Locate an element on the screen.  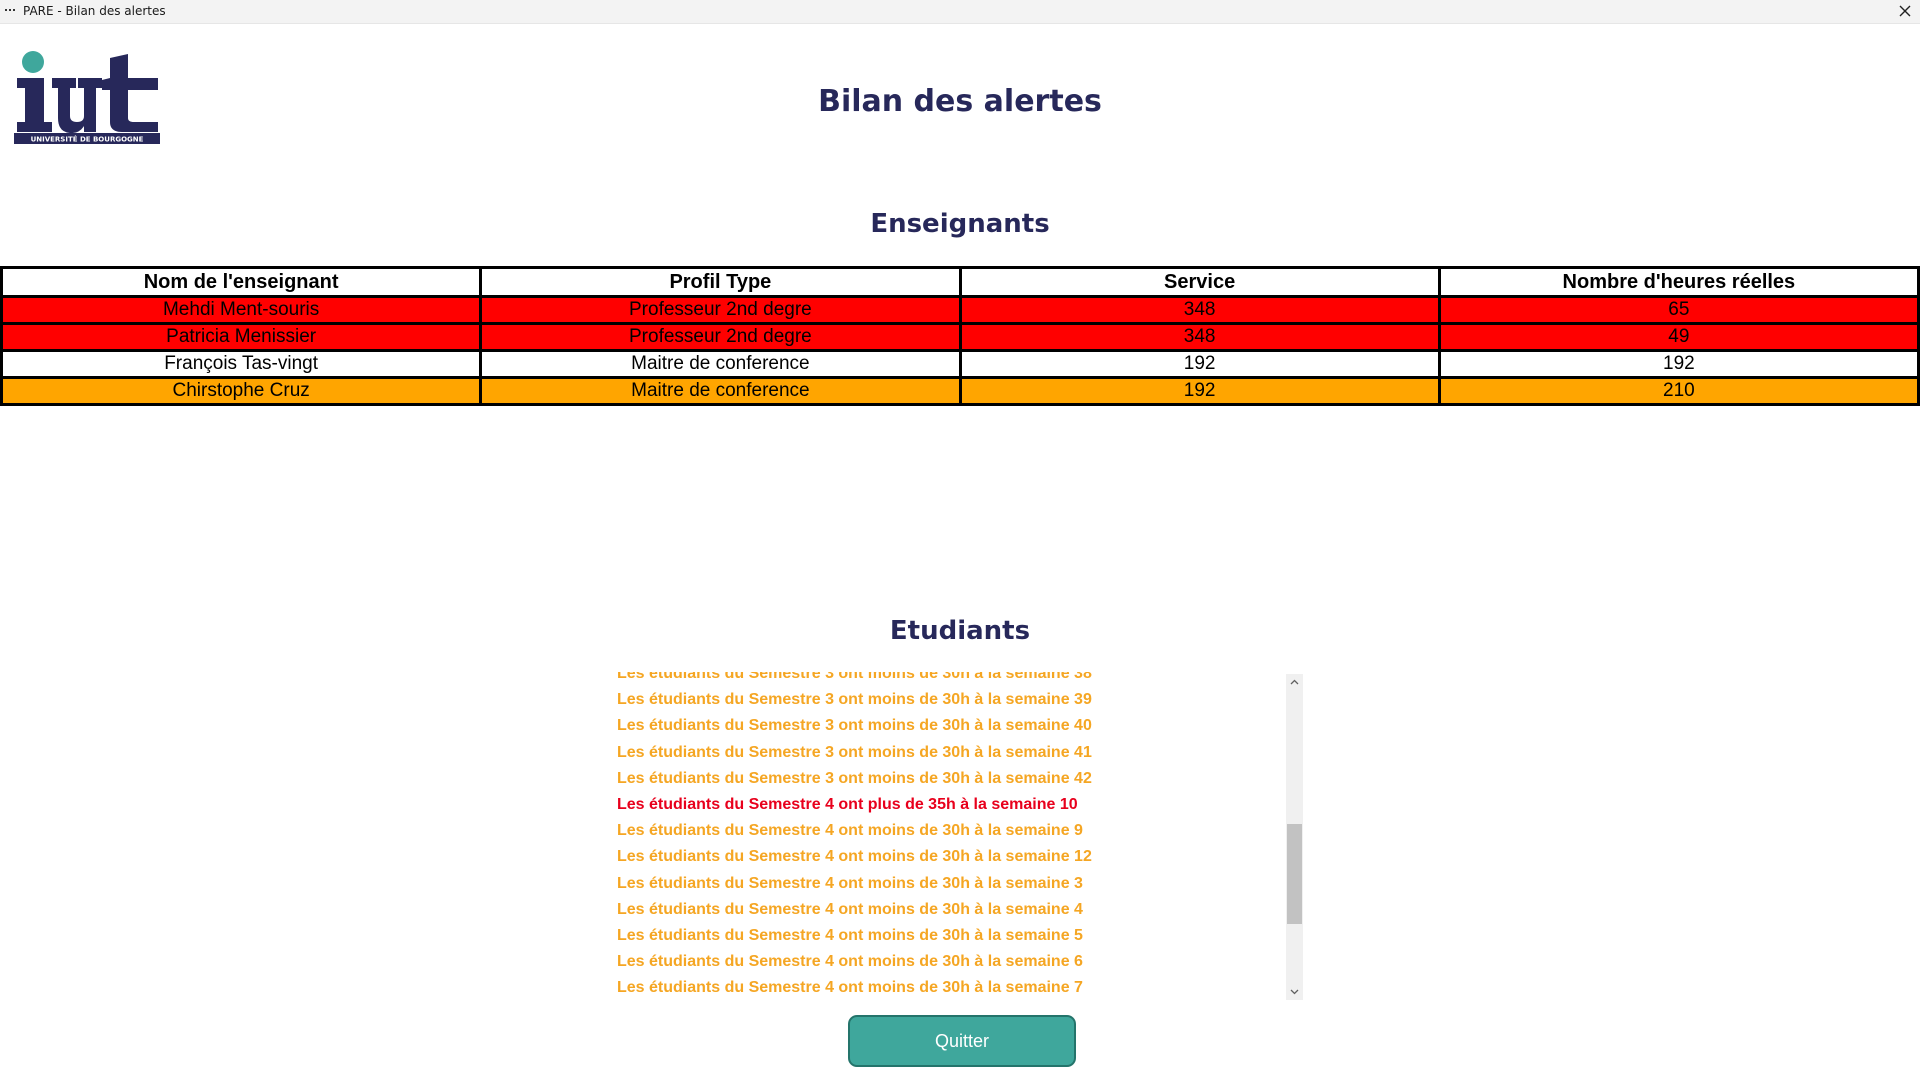
close-window-button is located at coordinates (1897, 11).